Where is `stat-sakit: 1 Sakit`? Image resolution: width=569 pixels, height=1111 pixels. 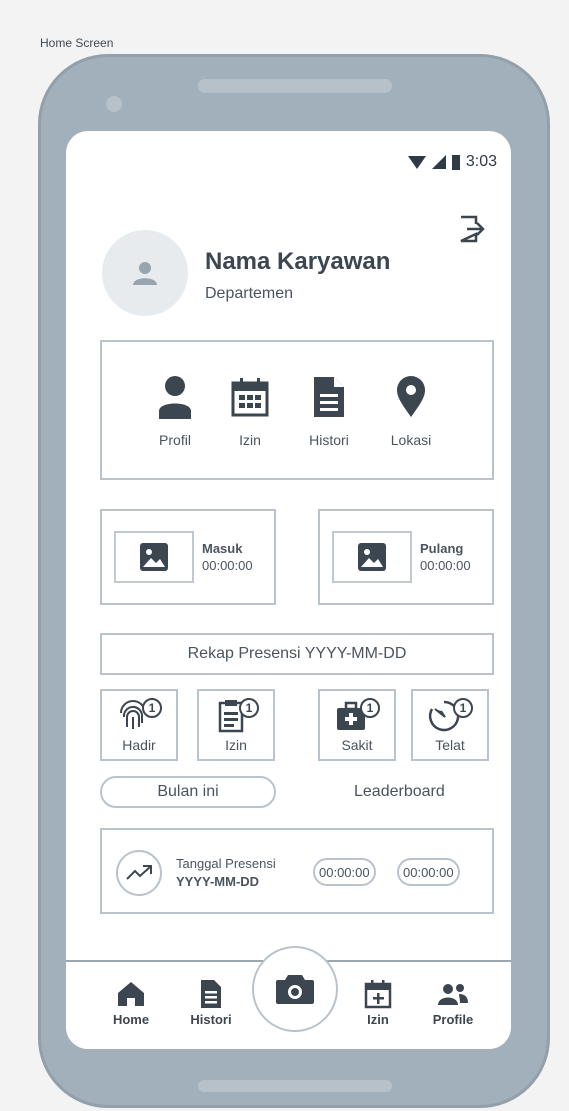
stat-sakit: 1 Sakit is located at coordinates (357, 725).